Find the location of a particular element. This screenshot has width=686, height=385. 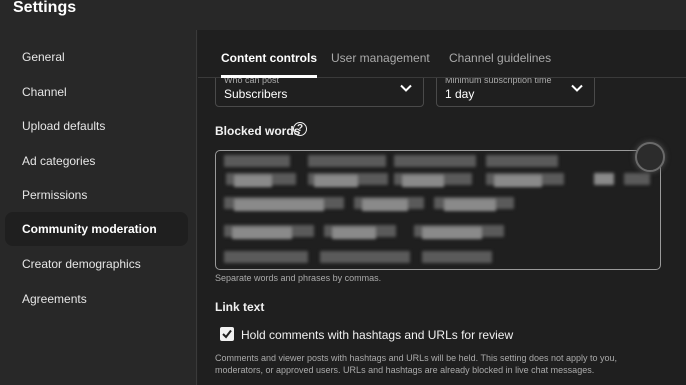

sidebar-item-channel: Channel is located at coordinates (96, 92).